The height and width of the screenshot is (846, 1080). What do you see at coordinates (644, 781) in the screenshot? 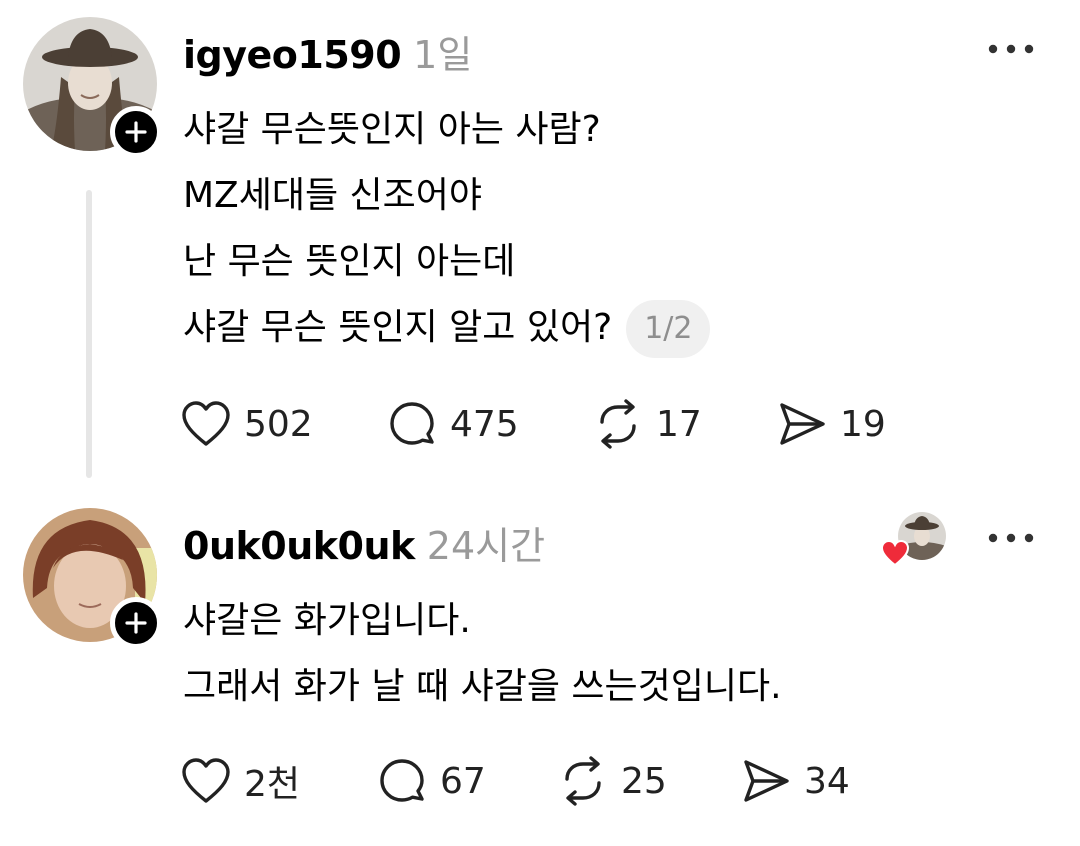
I see `repost-count: 25` at bounding box center [644, 781].